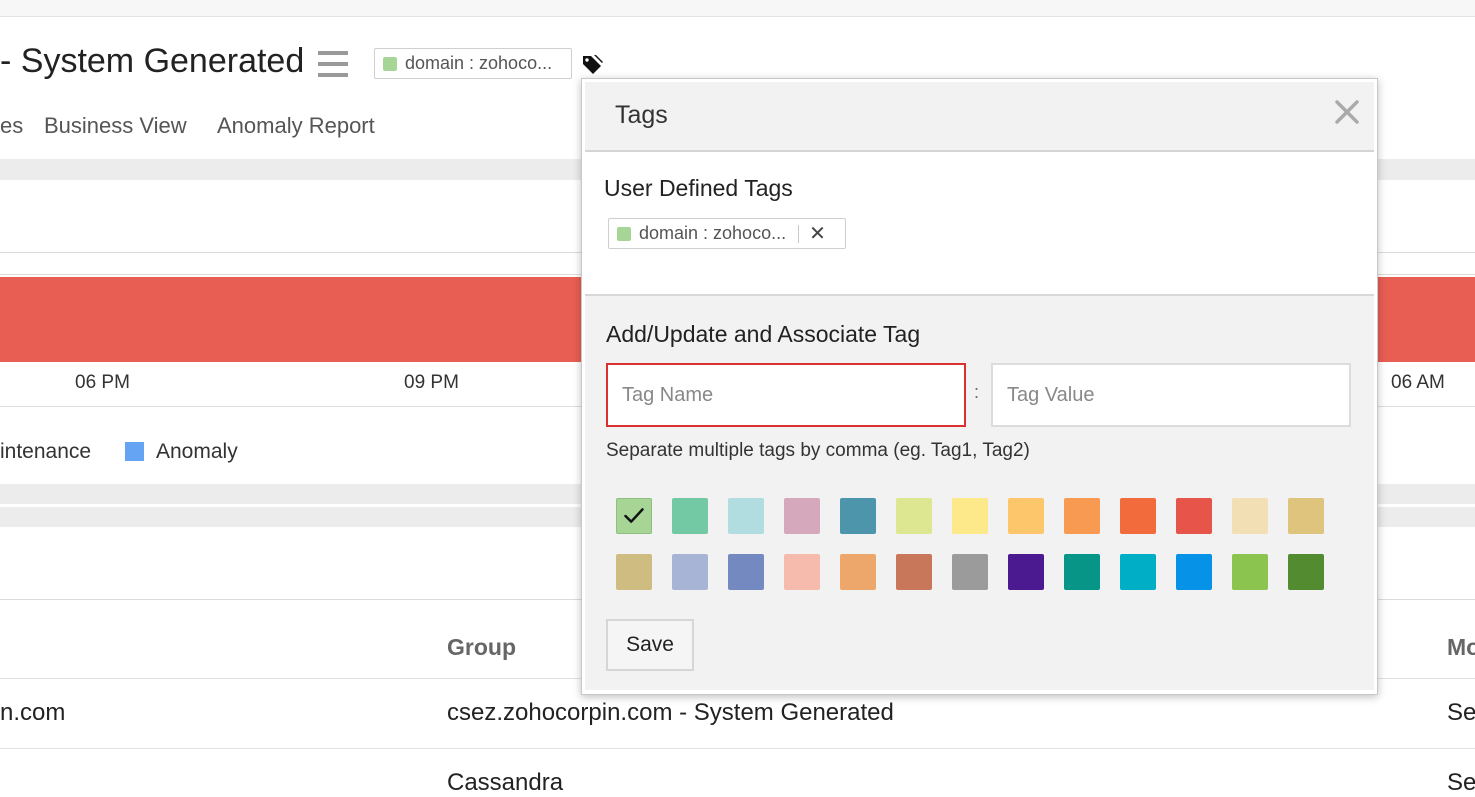 This screenshot has height=797, width=1475. Describe the element at coordinates (431, 382) in the screenshot. I see `time-label: 09 PM` at that location.